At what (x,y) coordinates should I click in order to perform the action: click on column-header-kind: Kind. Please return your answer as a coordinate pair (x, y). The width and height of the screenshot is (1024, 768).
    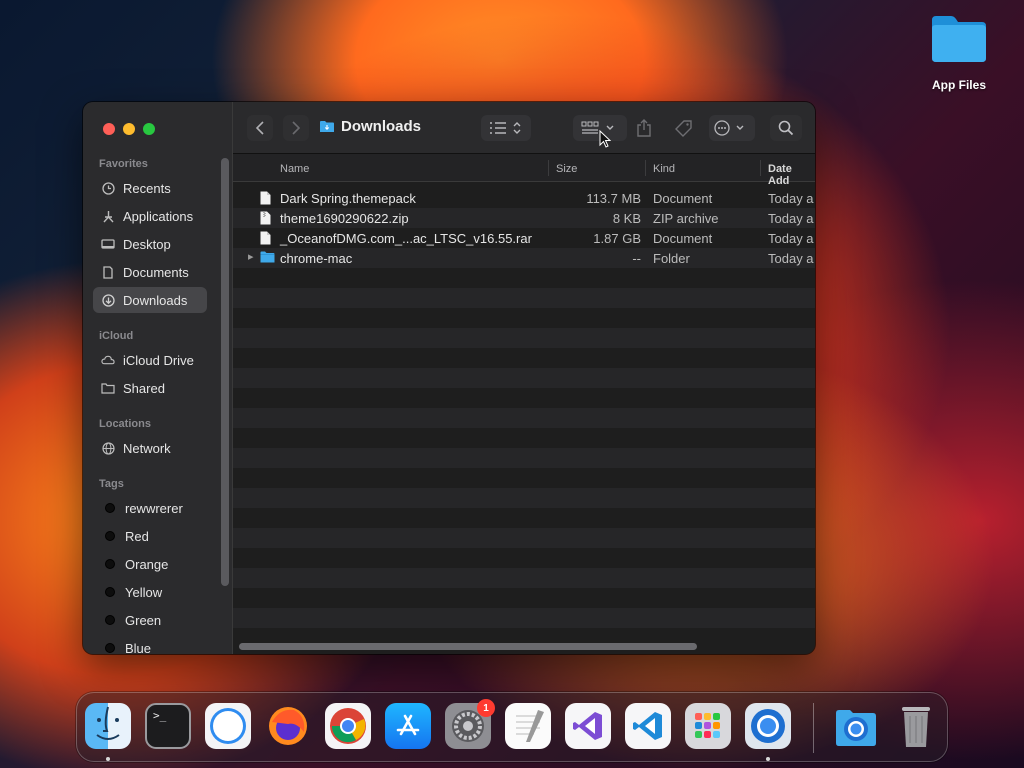
    Looking at the image, I should click on (664, 169).